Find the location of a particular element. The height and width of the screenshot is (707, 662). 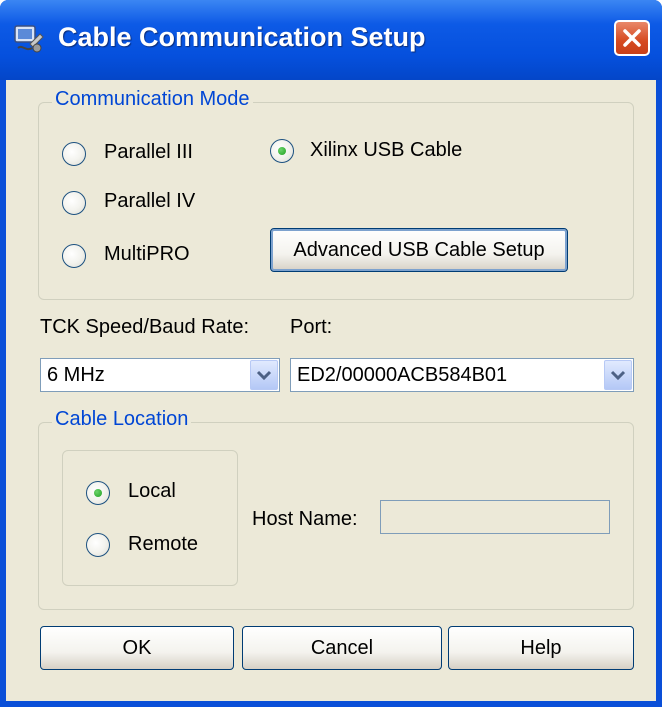

speed-value: 6 MHz is located at coordinates (76, 375).